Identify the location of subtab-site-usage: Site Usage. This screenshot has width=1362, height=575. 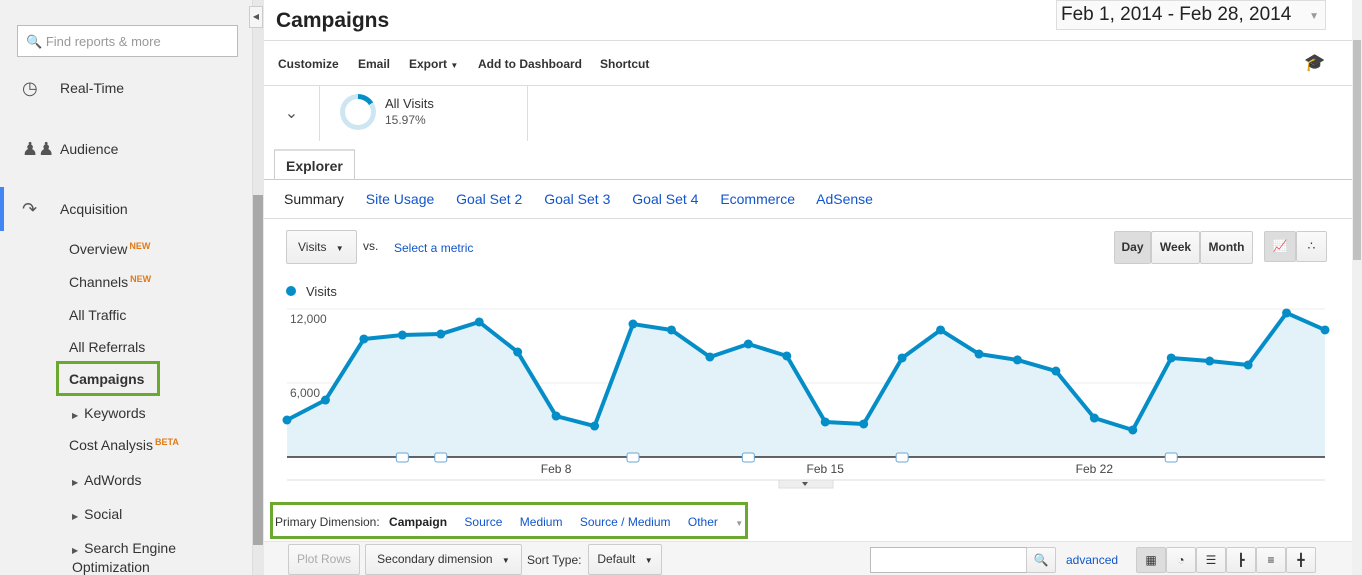
(400, 199).